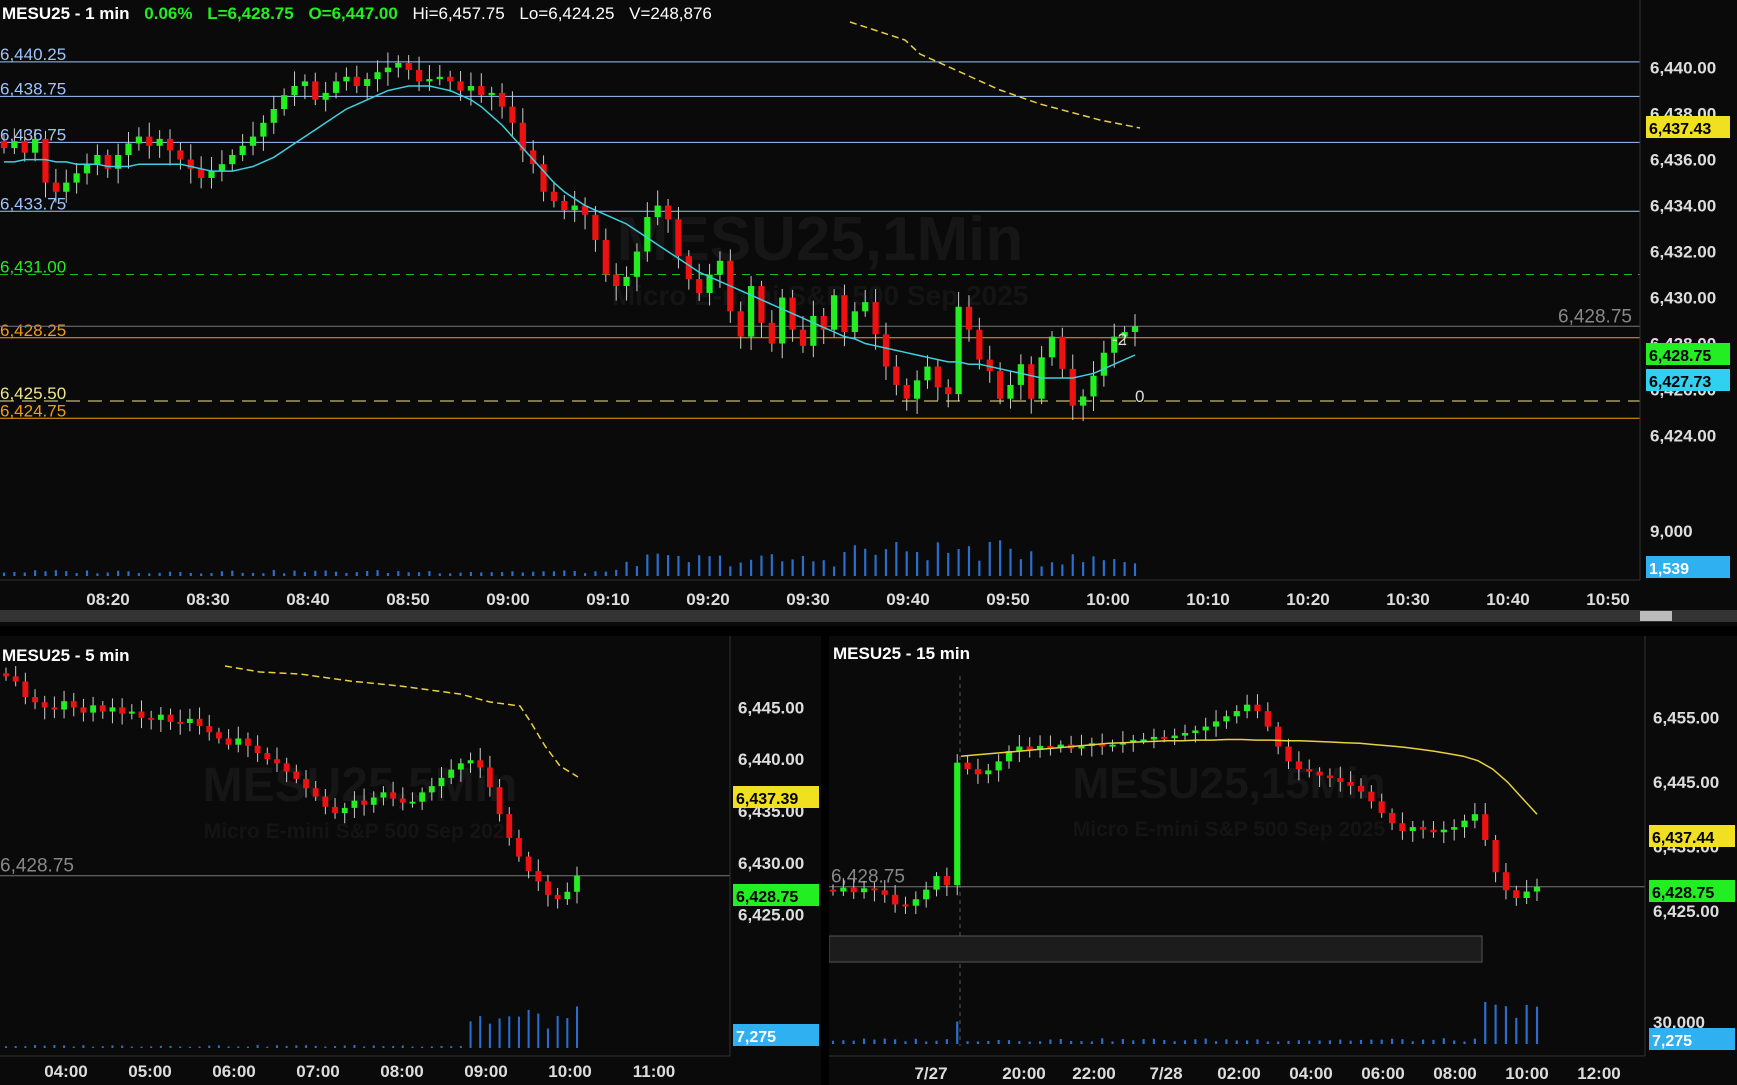 This screenshot has width=1737, height=1085. I want to click on x-tick-label: 08:40, so click(307, 599).